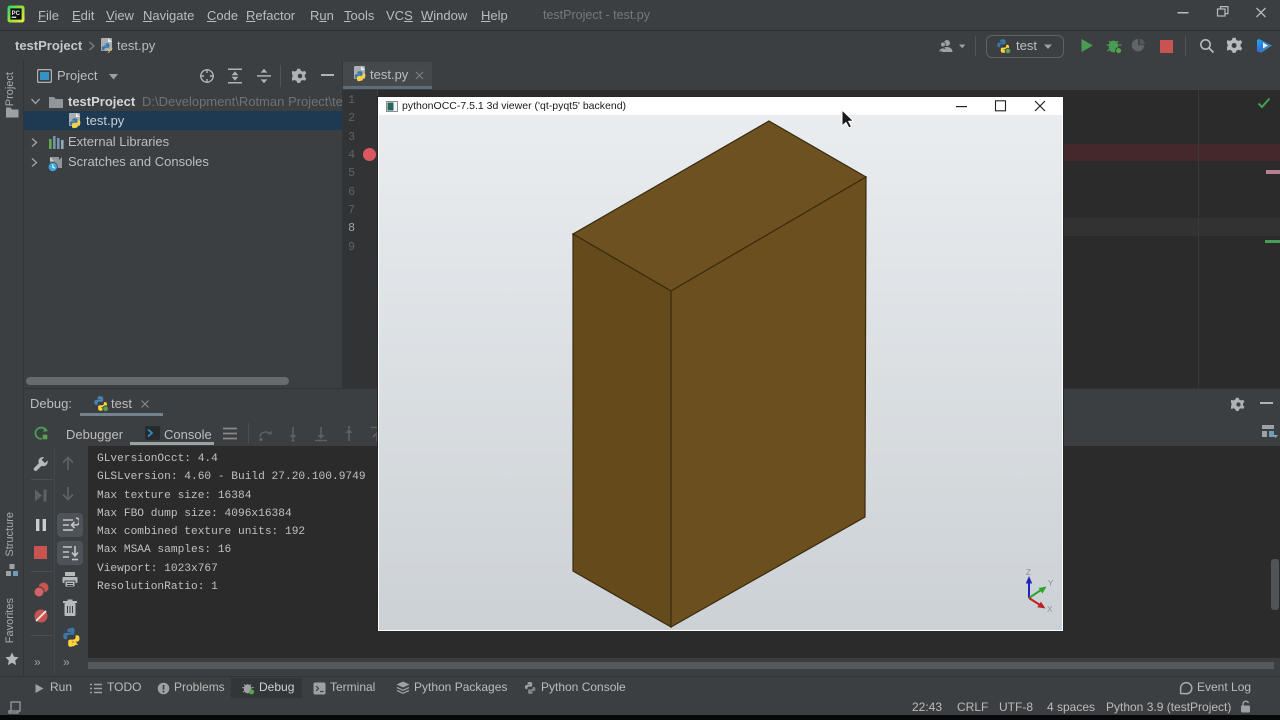 The image size is (1280, 720). I want to click on svg-text: Z, so click(1028, 572).